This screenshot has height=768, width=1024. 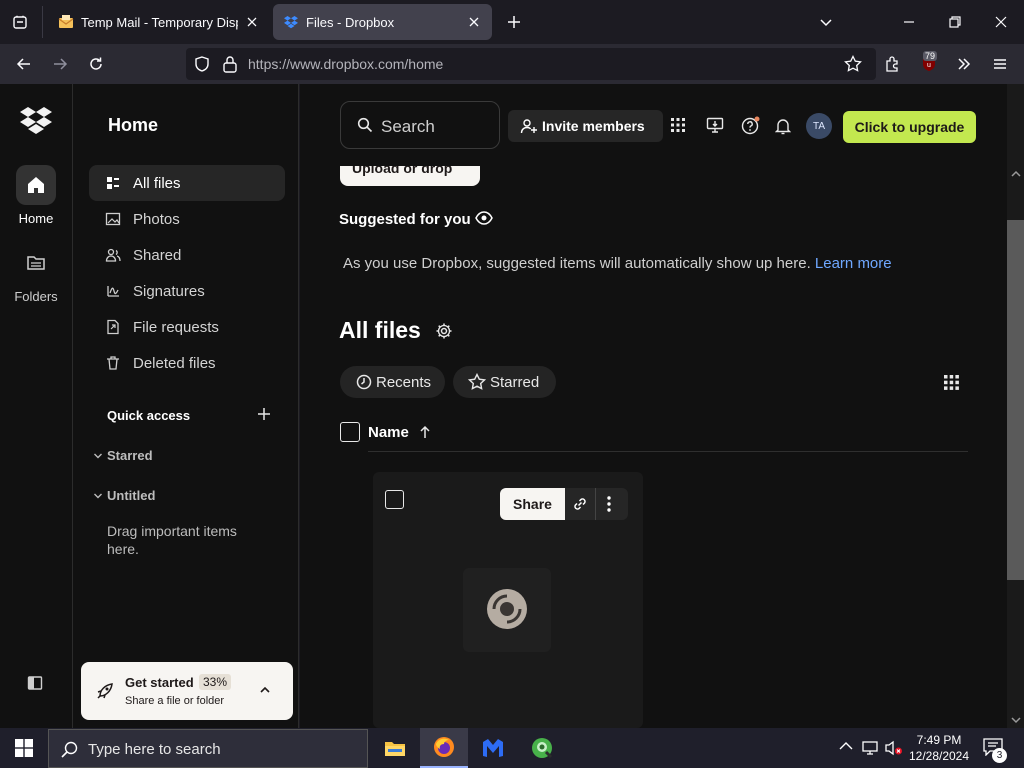 What do you see at coordinates (264, 414) in the screenshot?
I see `add-quick-access-icon` at bounding box center [264, 414].